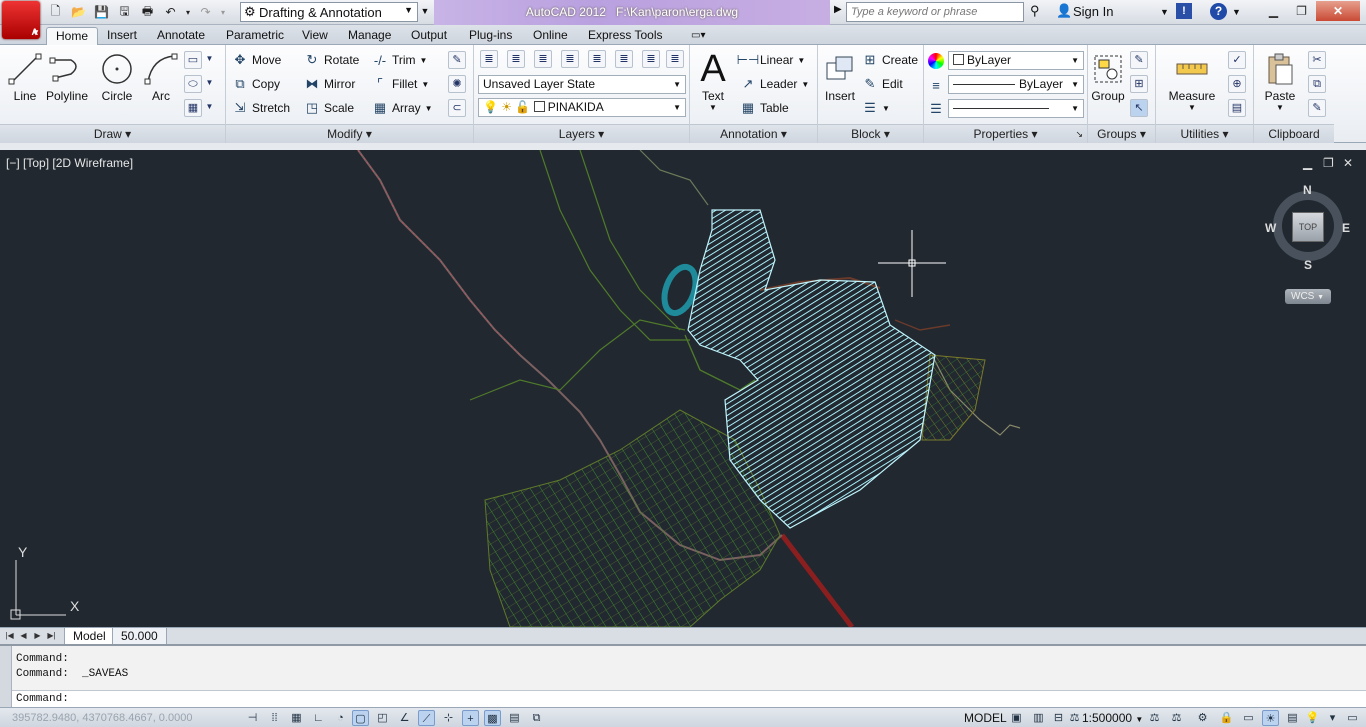 This screenshot has width=1366, height=727. I want to click on pan-icon: ⊟, so click(1058, 718).